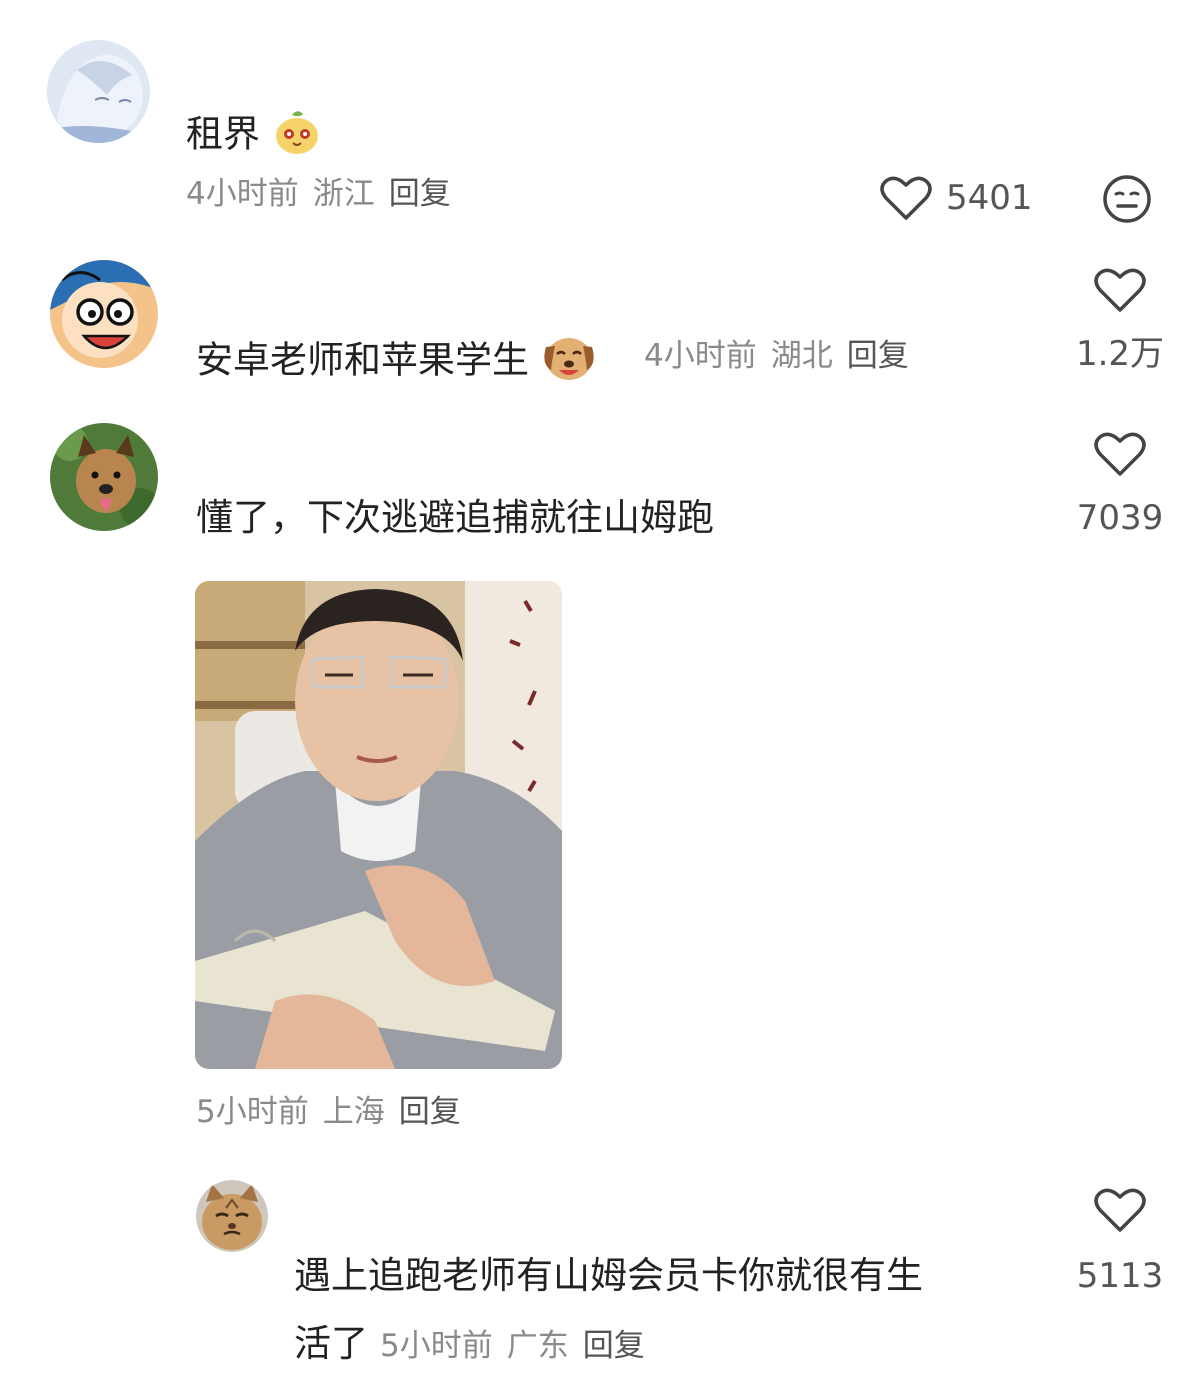 The width and height of the screenshot is (1200, 1389). What do you see at coordinates (297, 136) in the screenshot?
I see `orange-pudding-emoji` at bounding box center [297, 136].